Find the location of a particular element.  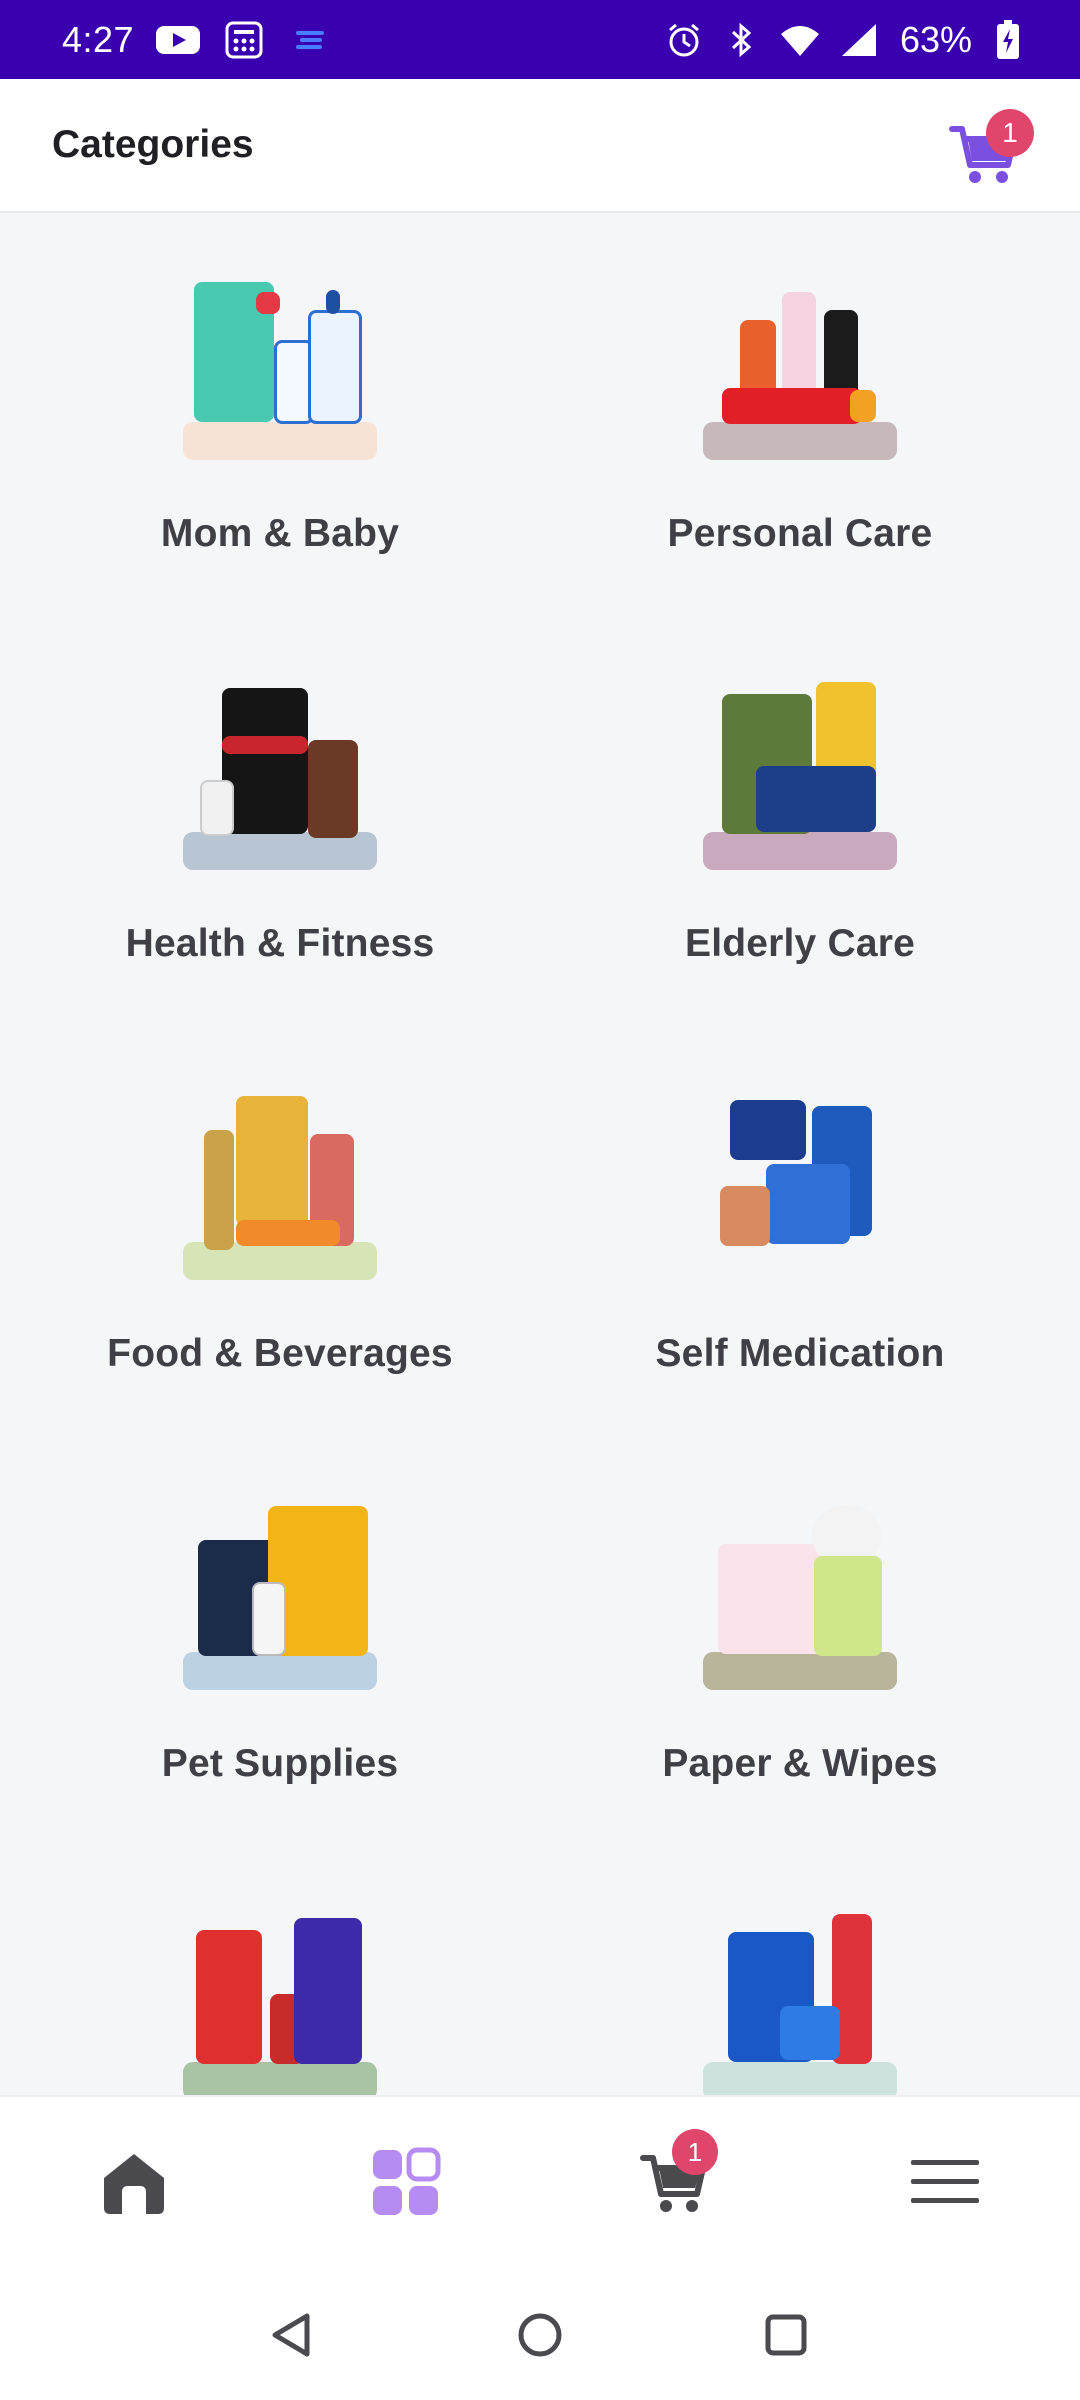

recents-button is located at coordinates (786, 2335).